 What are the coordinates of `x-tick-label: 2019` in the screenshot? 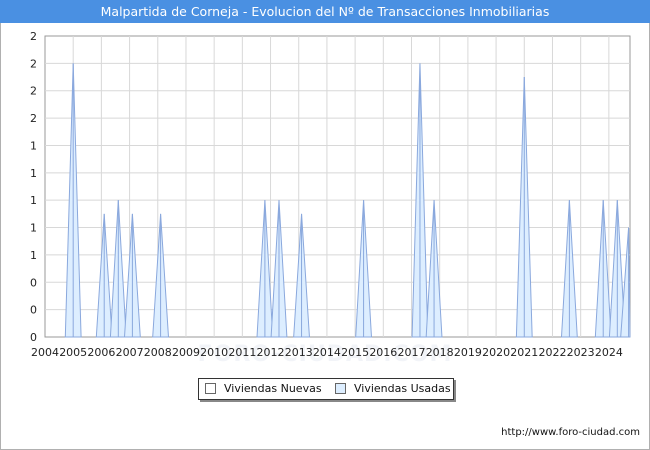 It's located at (468, 352).